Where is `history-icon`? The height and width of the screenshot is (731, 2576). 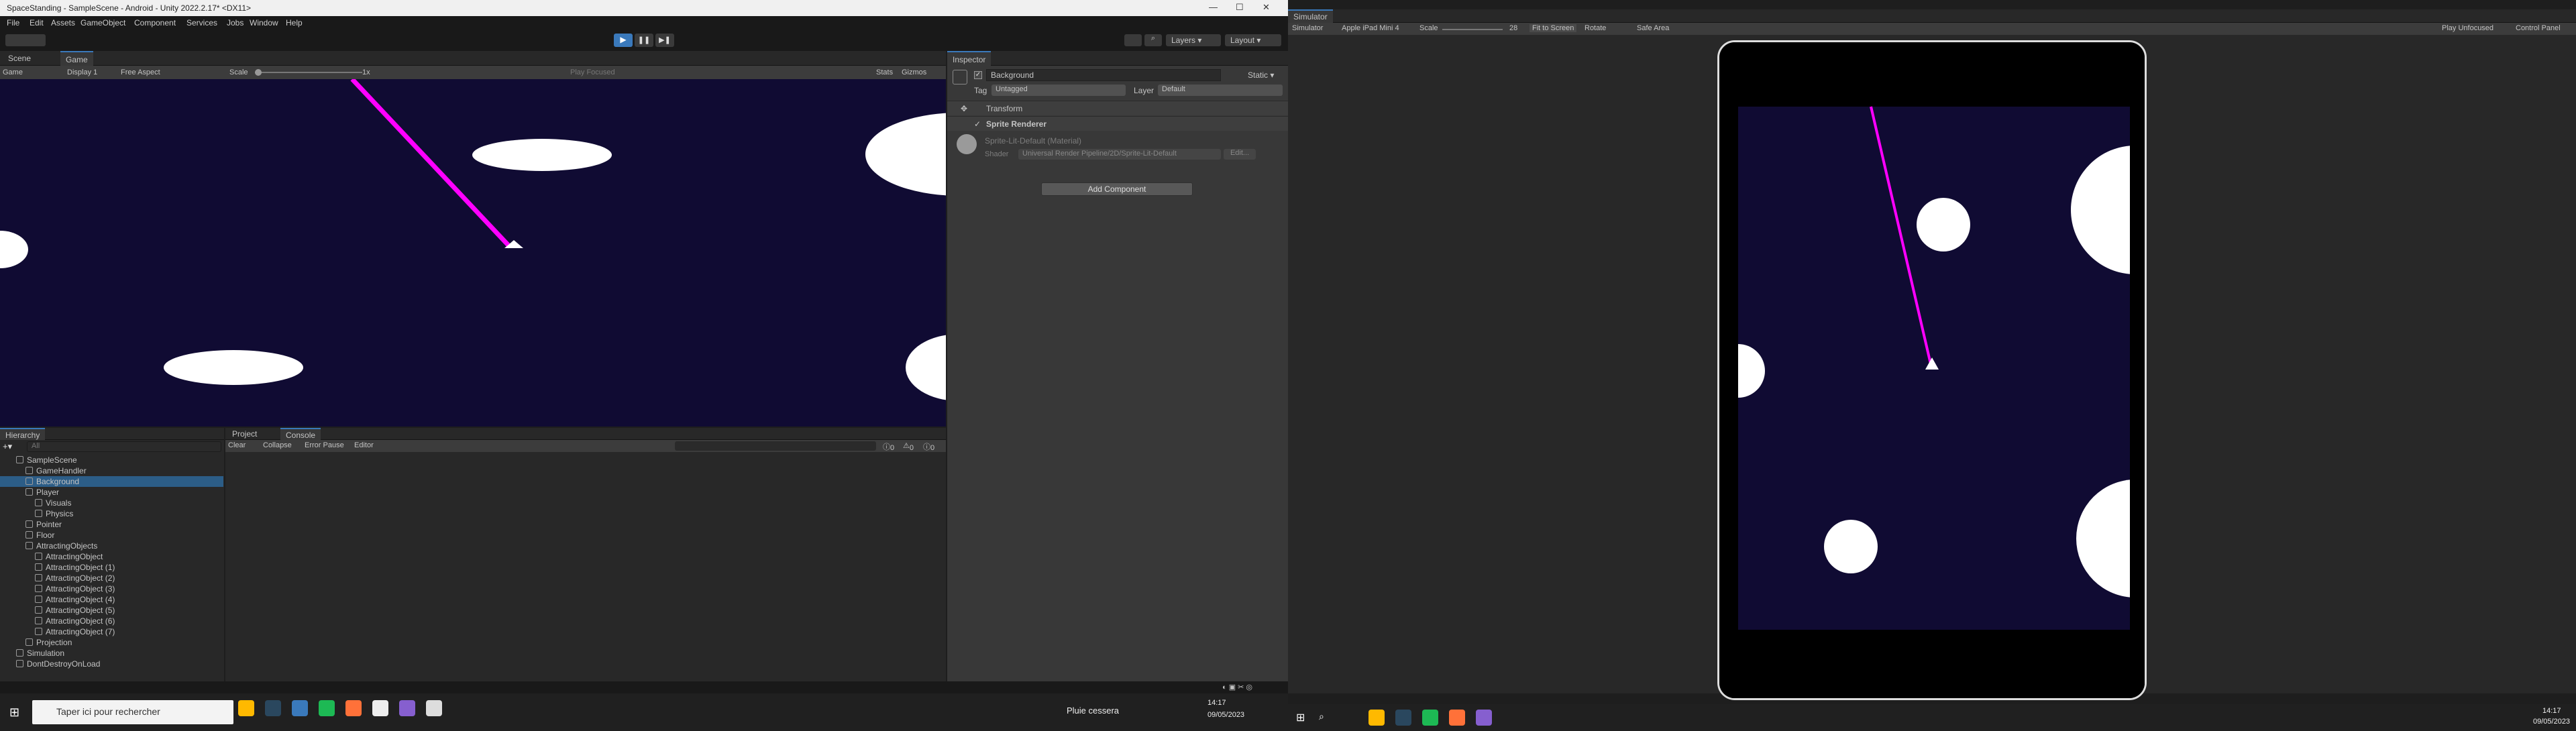
history-icon is located at coordinates (1133, 40).